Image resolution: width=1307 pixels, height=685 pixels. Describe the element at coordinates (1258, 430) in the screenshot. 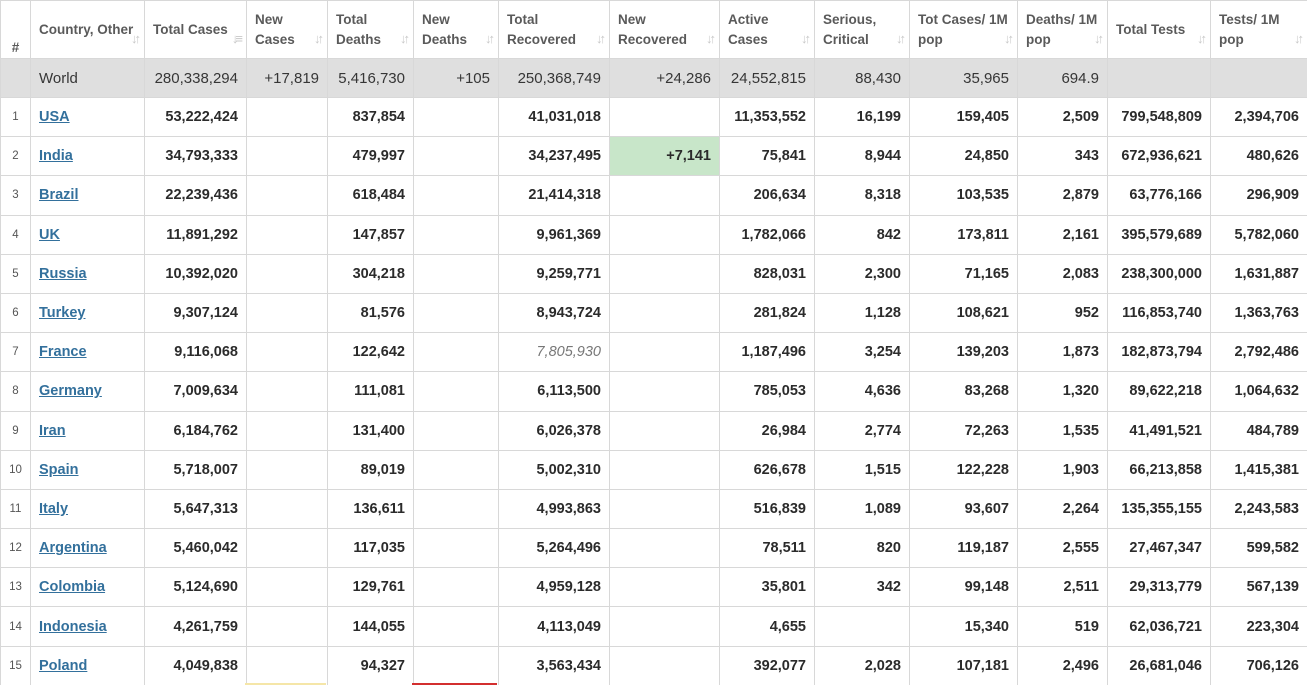

I see `cell-tests-per-1m: 484,789` at that location.